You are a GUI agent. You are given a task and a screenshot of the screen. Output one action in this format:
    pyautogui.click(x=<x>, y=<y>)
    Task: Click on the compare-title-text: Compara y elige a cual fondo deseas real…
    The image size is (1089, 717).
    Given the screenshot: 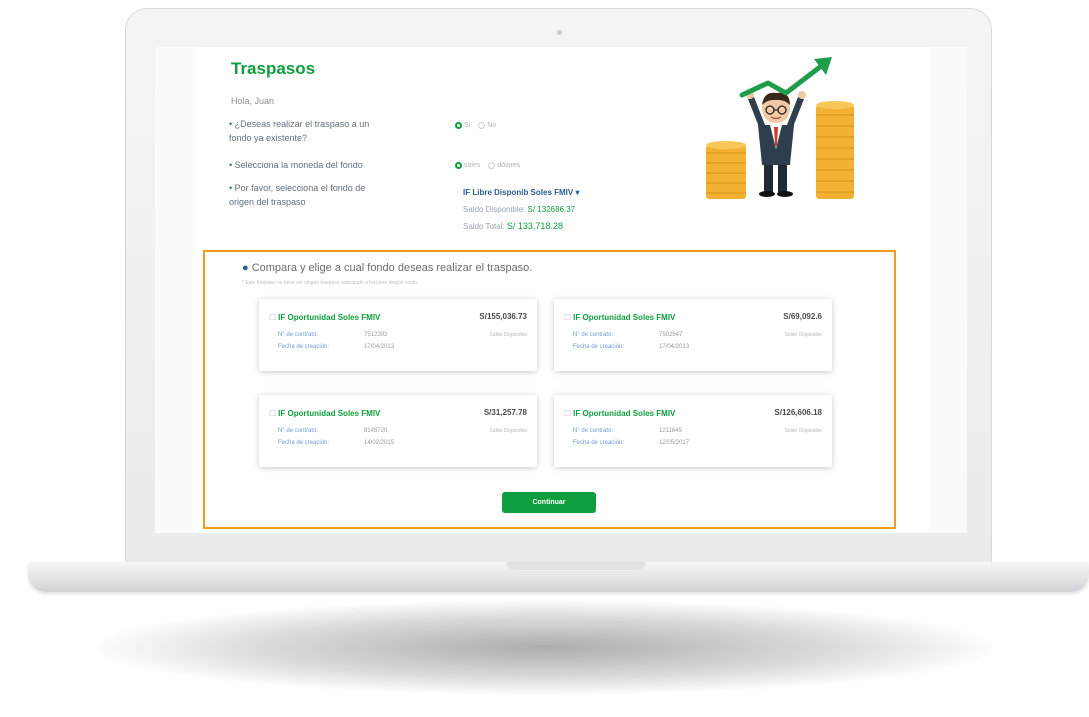 What is the action you would take?
    pyautogui.click(x=392, y=268)
    